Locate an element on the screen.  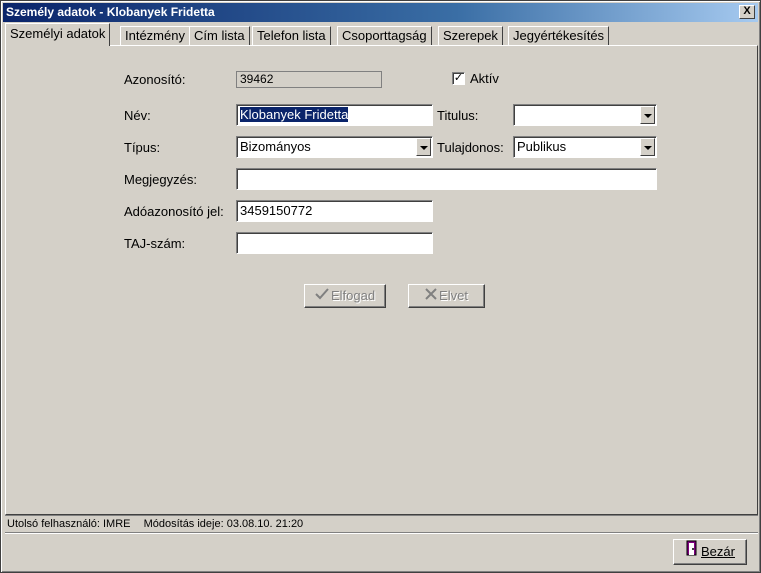
tipus-value: Bizományos is located at coordinates (275, 146).